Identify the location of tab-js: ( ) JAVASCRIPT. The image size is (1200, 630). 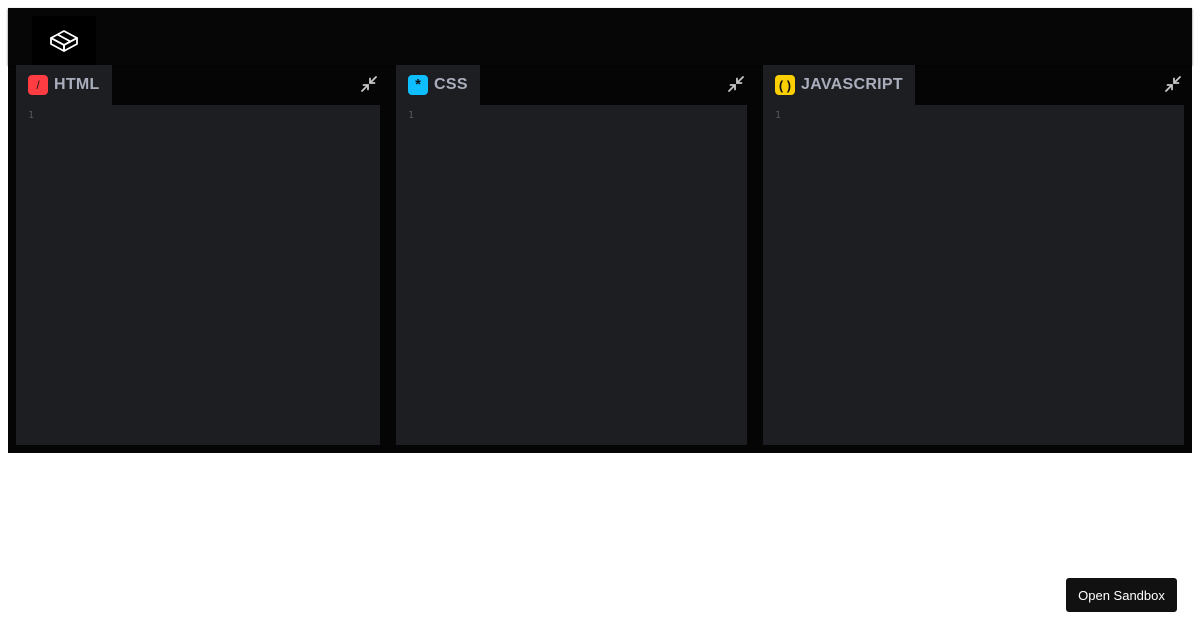
(839, 85).